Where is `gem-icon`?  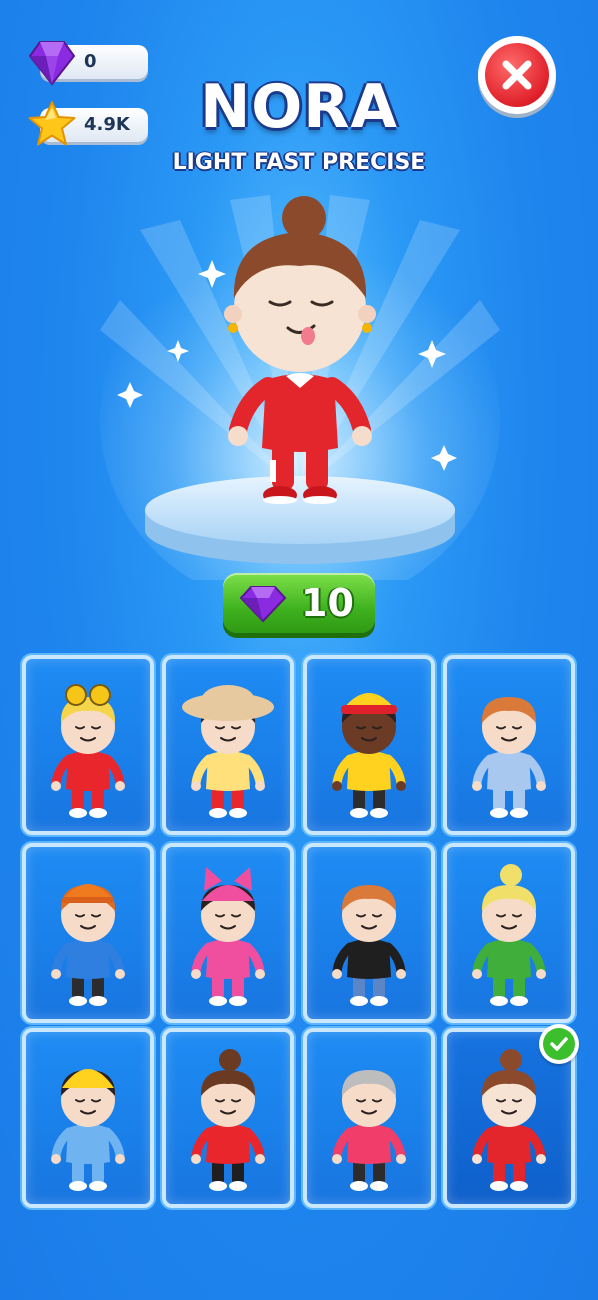 gem-icon is located at coordinates (263, 604).